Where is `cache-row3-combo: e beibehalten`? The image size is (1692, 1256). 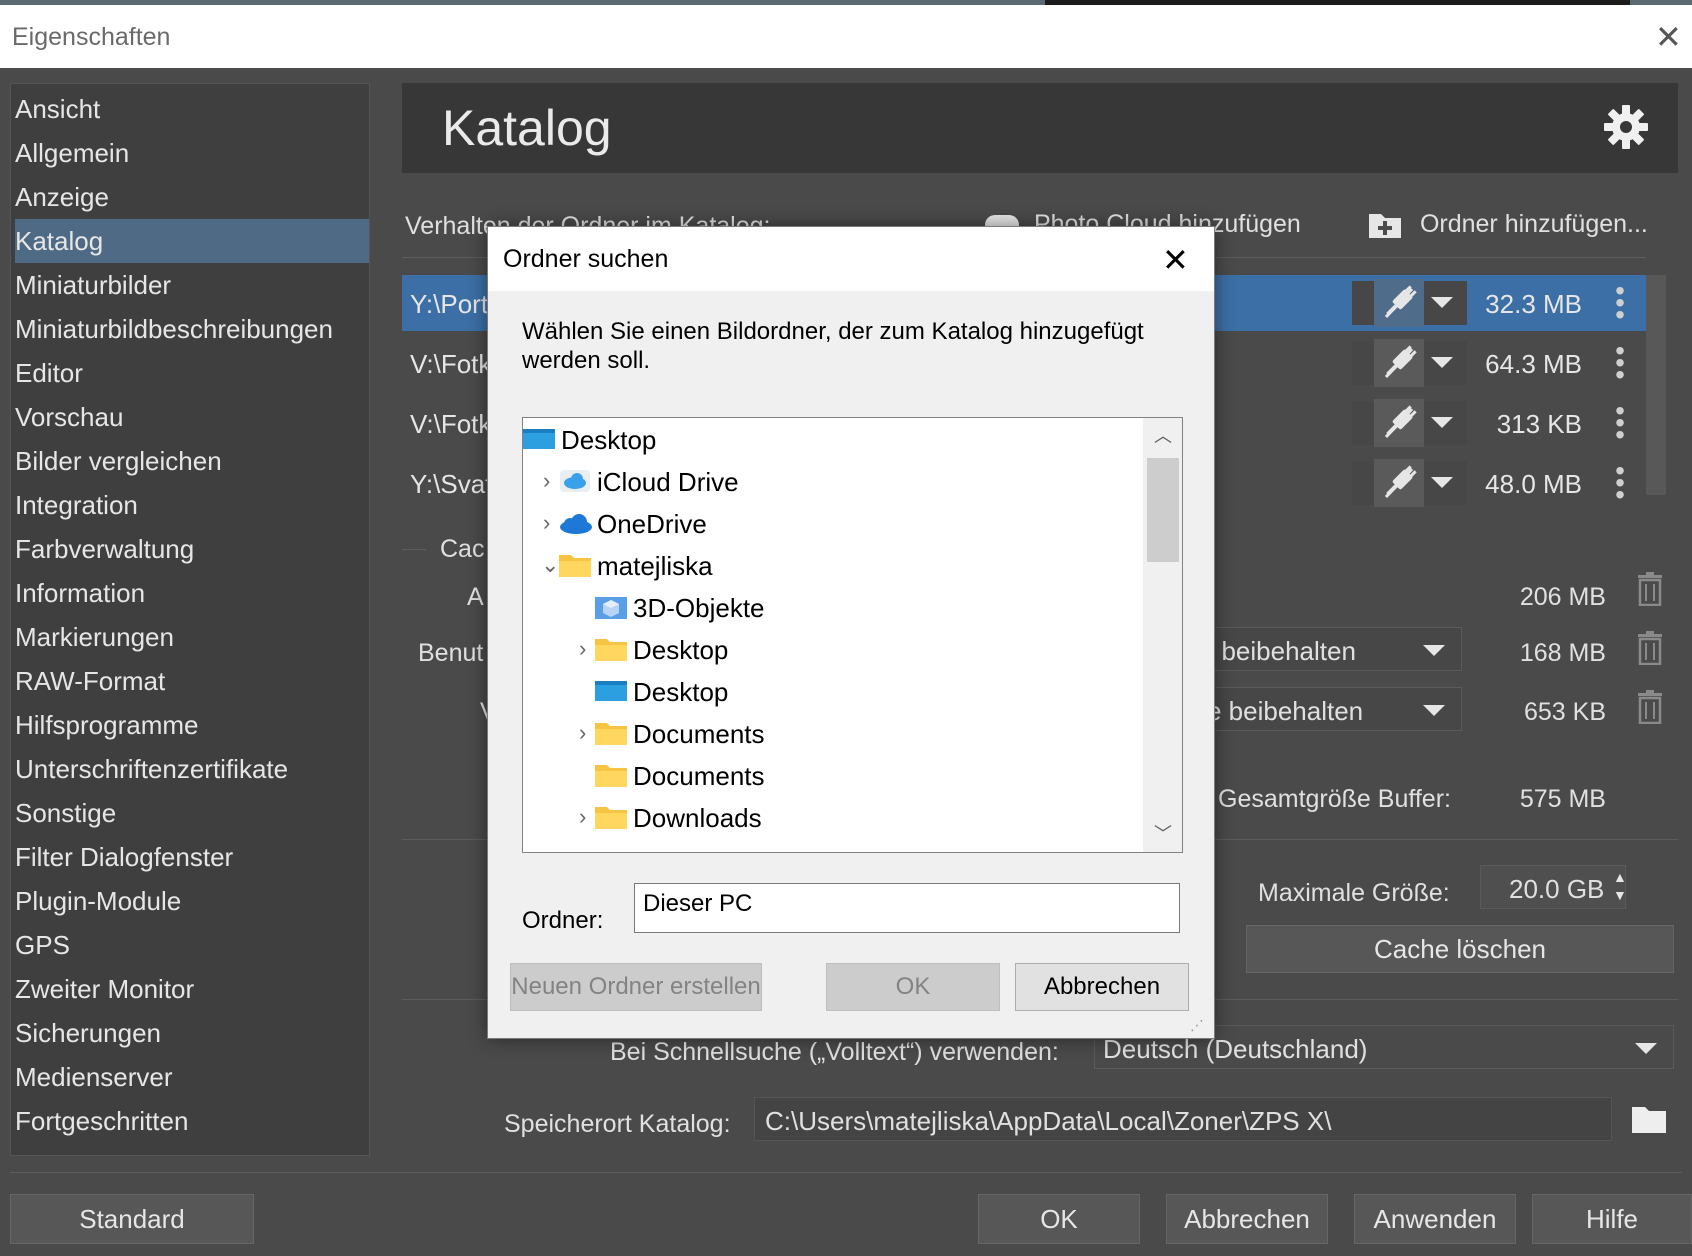
cache-row3-combo: e beibehalten is located at coordinates (1332, 709).